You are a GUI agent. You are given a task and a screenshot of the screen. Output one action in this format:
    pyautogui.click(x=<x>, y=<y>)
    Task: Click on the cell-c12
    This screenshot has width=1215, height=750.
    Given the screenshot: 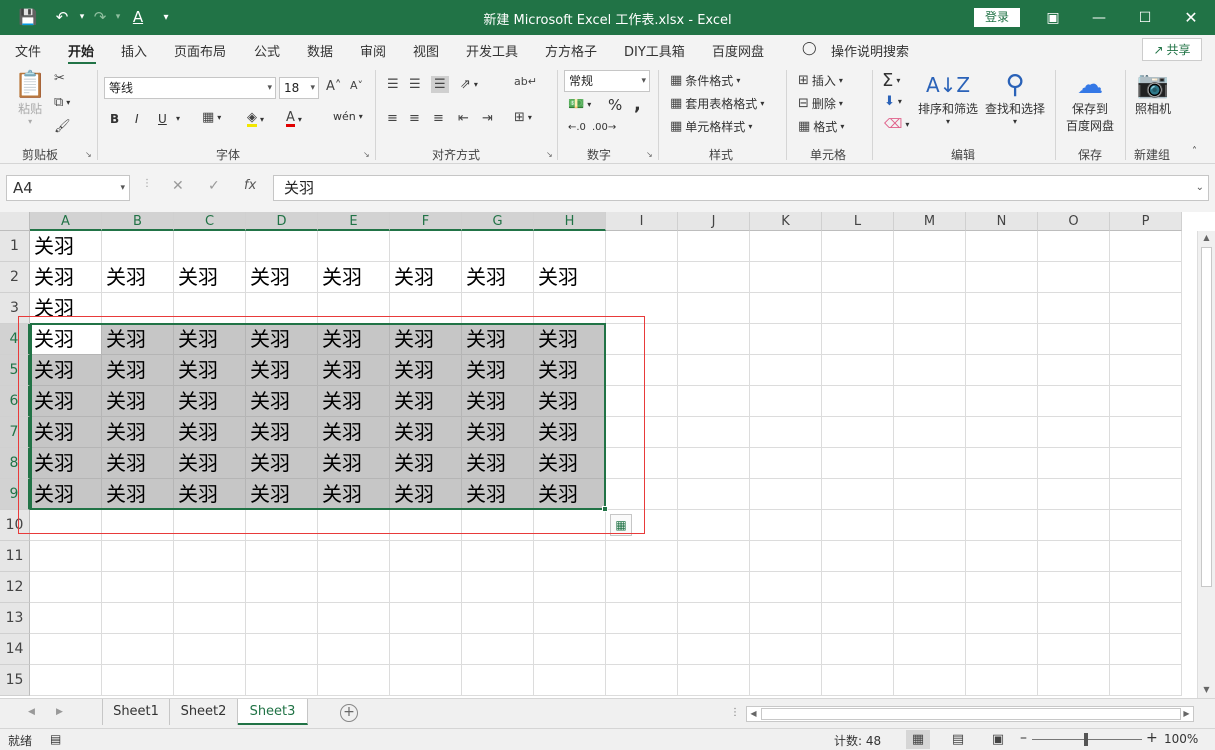 What is the action you would take?
    pyautogui.click(x=210, y=587)
    